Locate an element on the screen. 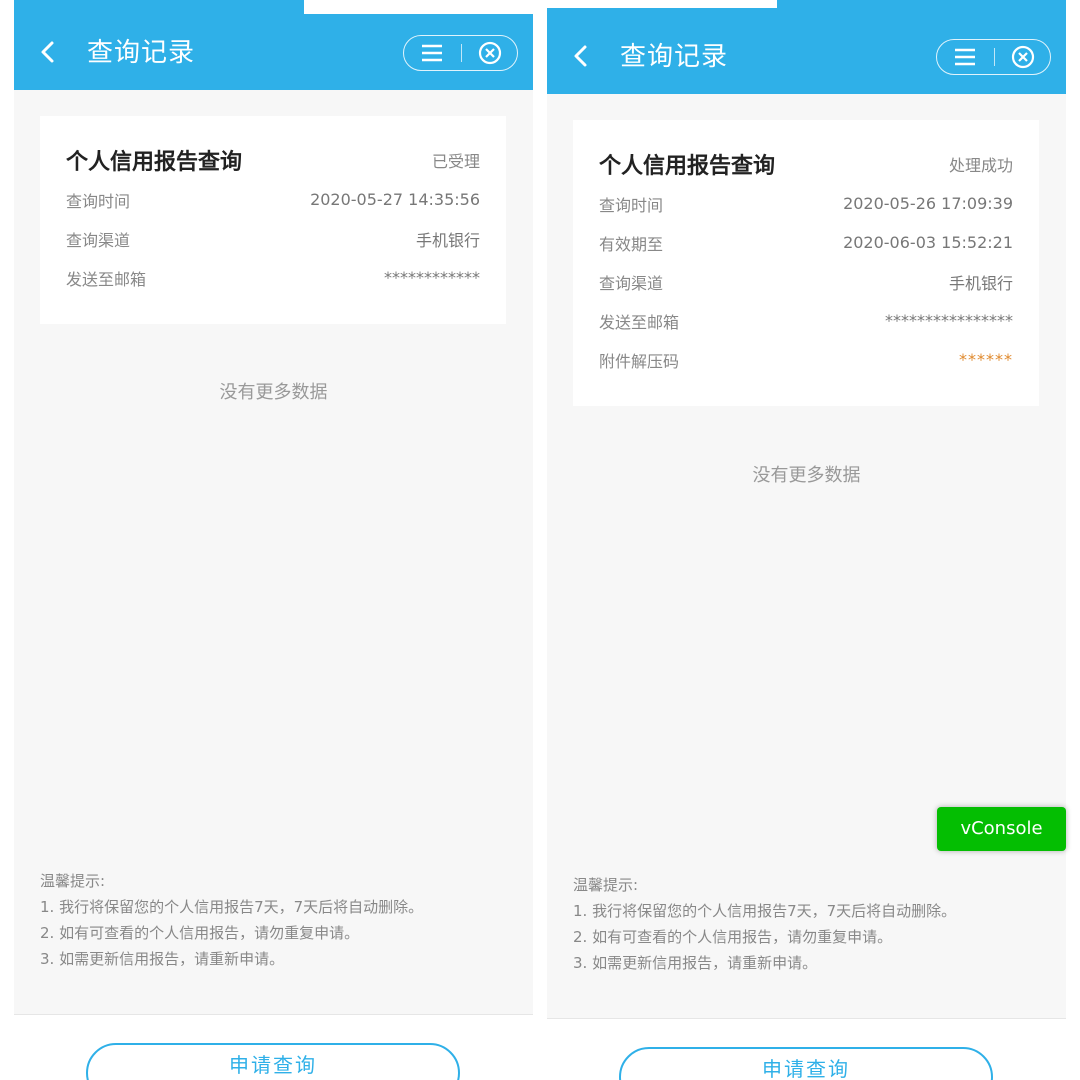  info-row: 查询时间 2020-05-26 17:09:39 is located at coordinates (806, 203).